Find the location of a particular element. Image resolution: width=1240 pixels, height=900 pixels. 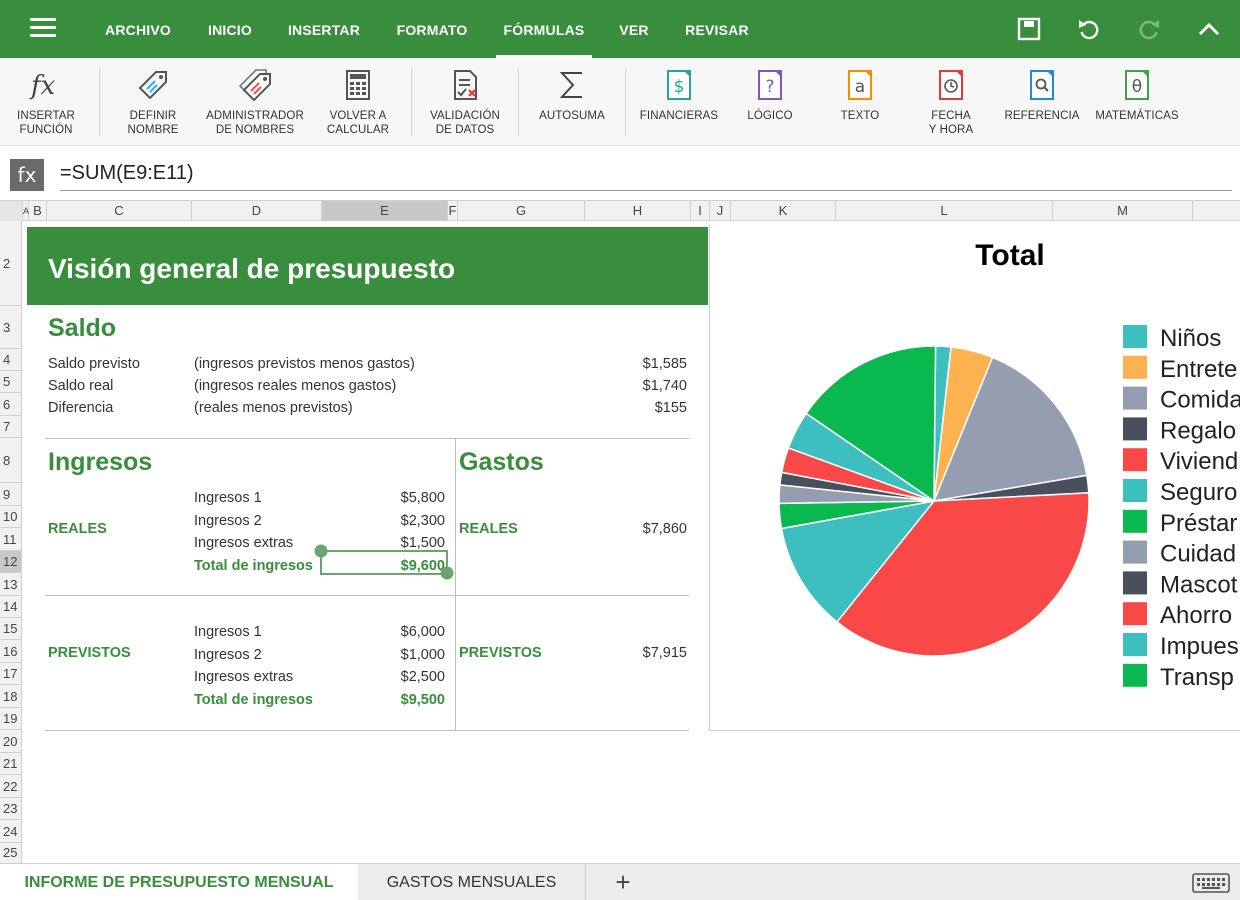

column-header is located at coordinates (1216, 211).